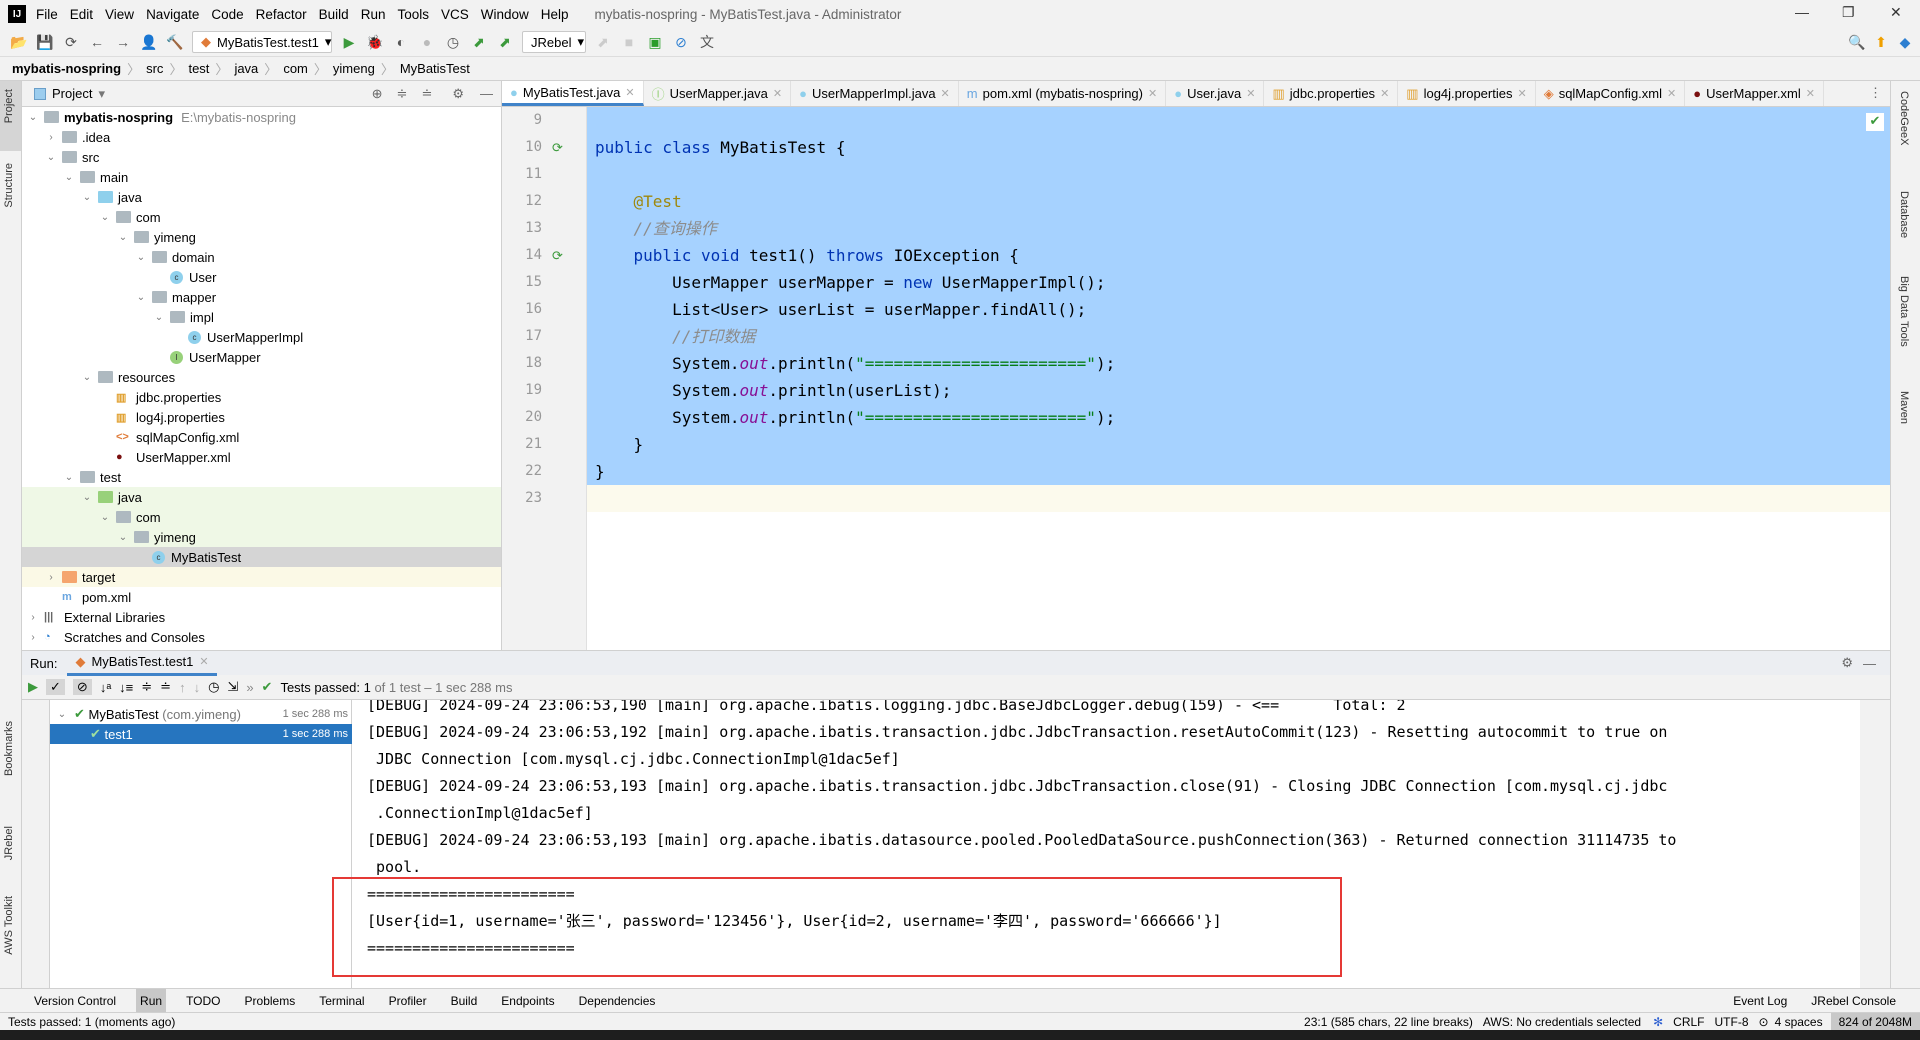 The width and height of the screenshot is (1920, 1040). What do you see at coordinates (1847, 663) in the screenshot?
I see `run-settings-gear-icon: ⚙` at bounding box center [1847, 663].